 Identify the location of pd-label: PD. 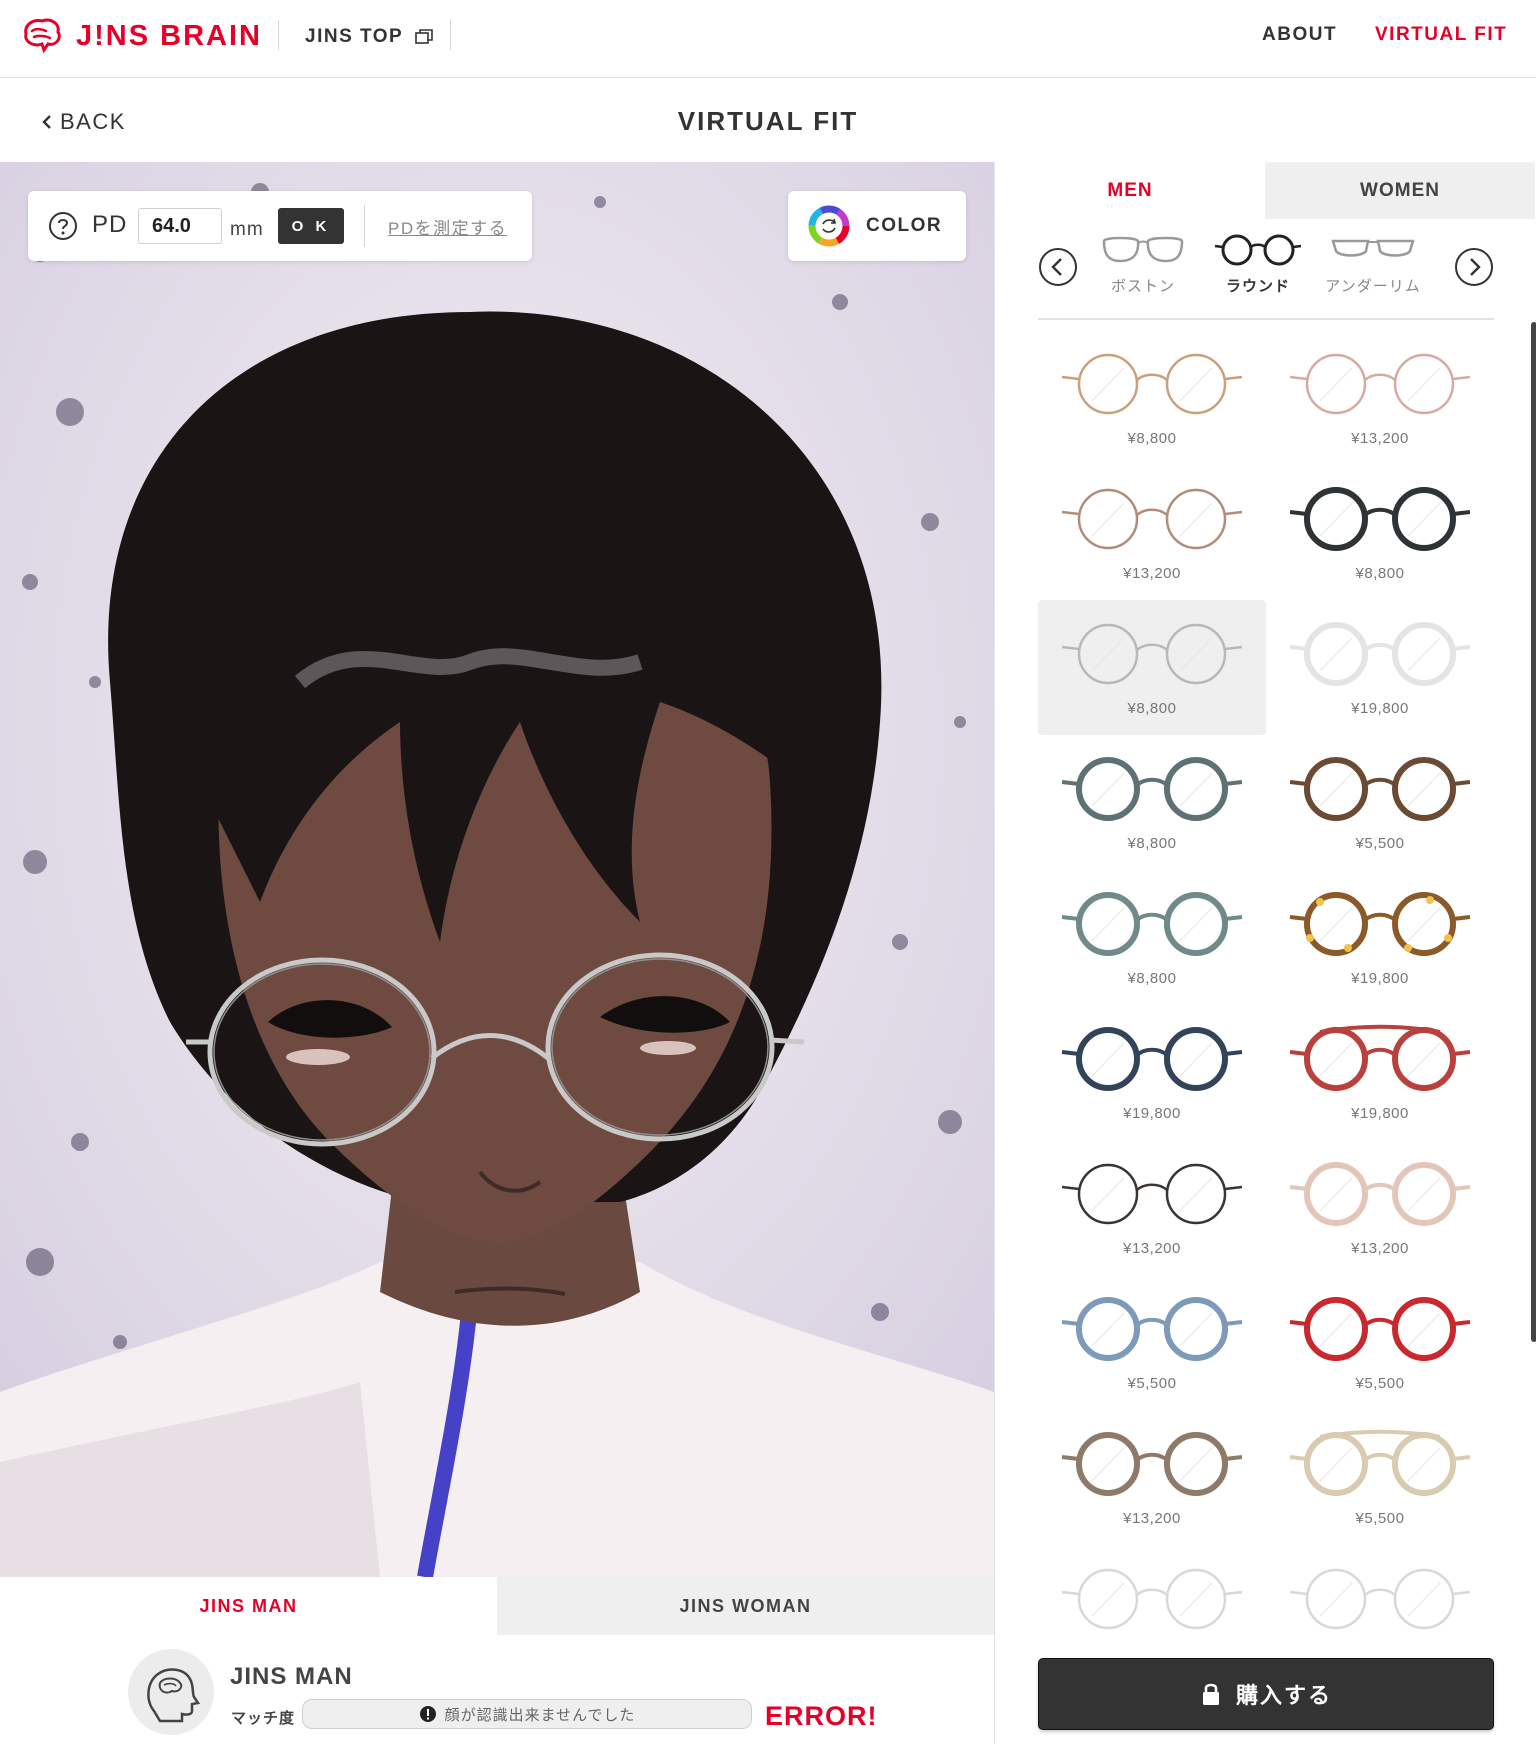
(110, 224).